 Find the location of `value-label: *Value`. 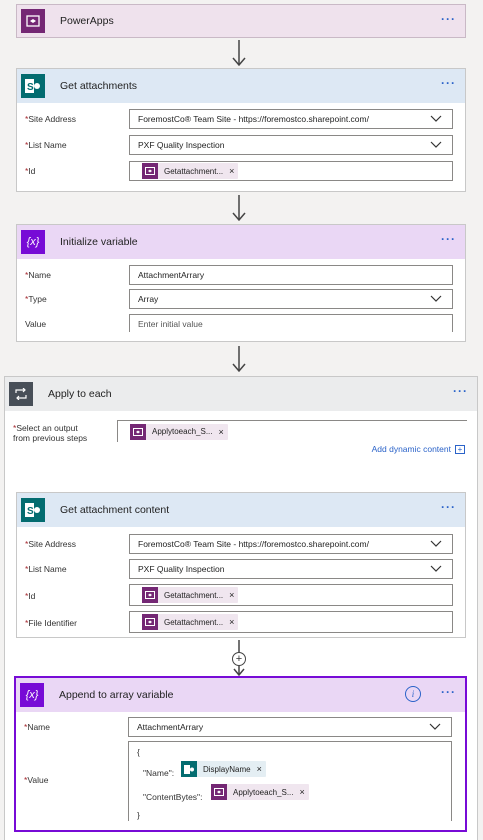

value-label: *Value is located at coordinates (36, 780).